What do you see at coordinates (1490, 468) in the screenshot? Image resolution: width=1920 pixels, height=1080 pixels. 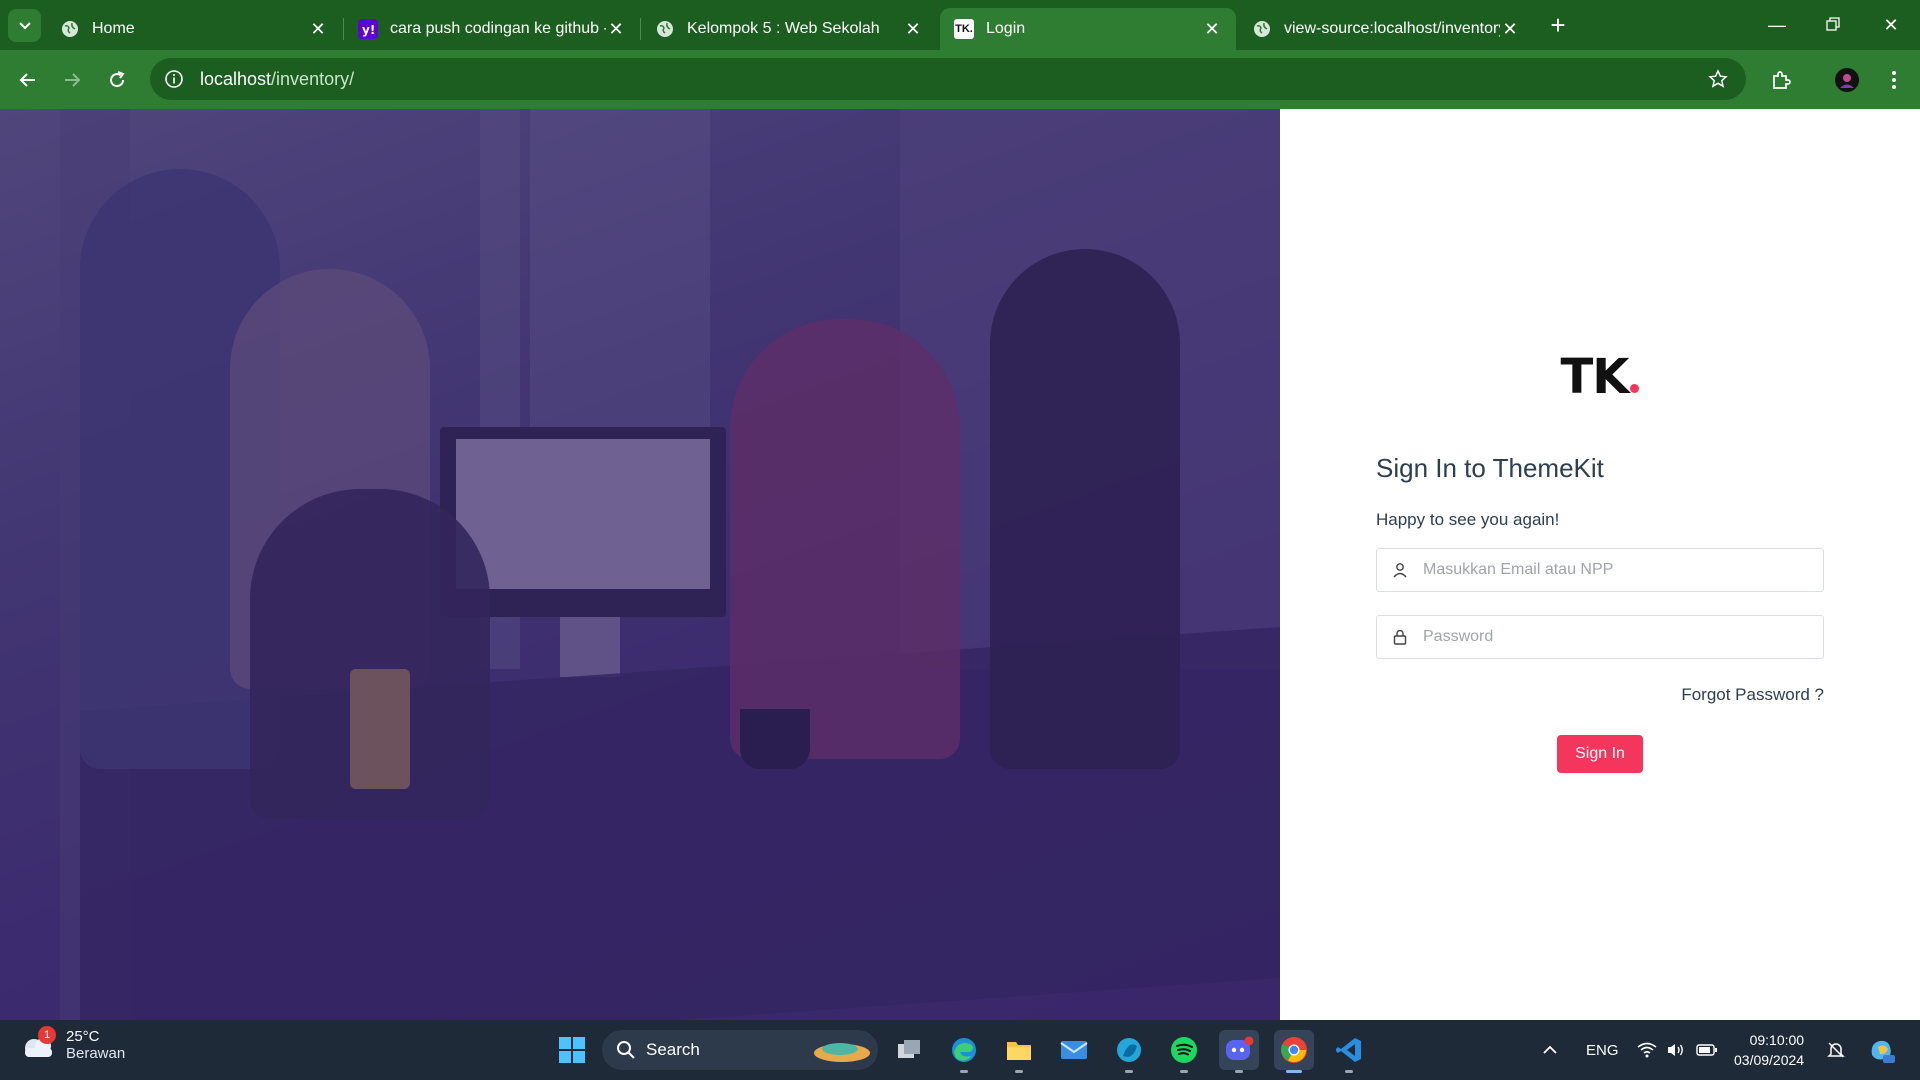 I see `login-heading: Sign In to ThemeKit` at bounding box center [1490, 468].